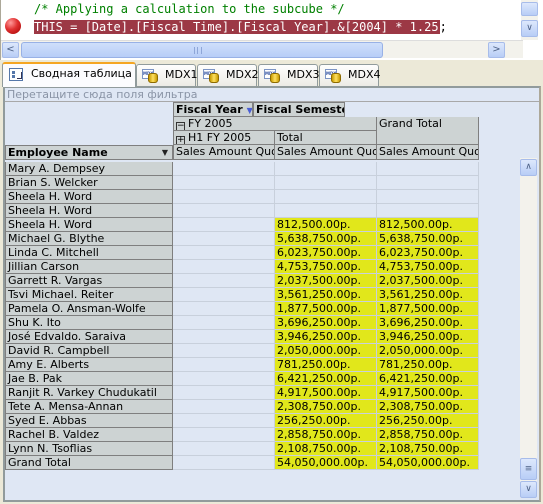 Image resolution: width=543 pixels, height=504 pixels. What do you see at coordinates (213, 109) in the screenshot?
I see `field-button-fiscal-year: Fiscal Year ▼` at bounding box center [213, 109].